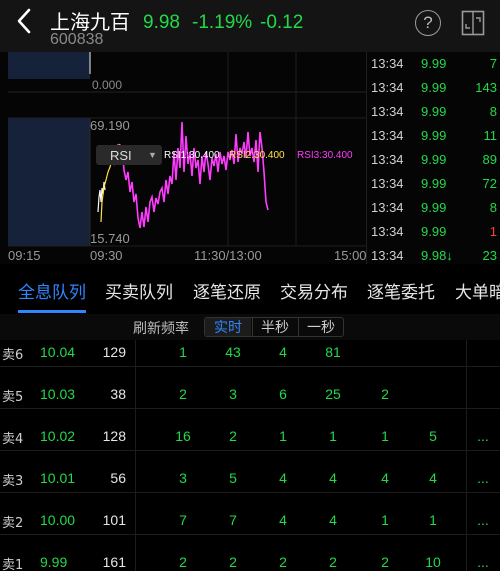  What do you see at coordinates (227, 290) in the screenshot?
I see `tab-tick-restore: 逐笔还原` at bounding box center [227, 290].